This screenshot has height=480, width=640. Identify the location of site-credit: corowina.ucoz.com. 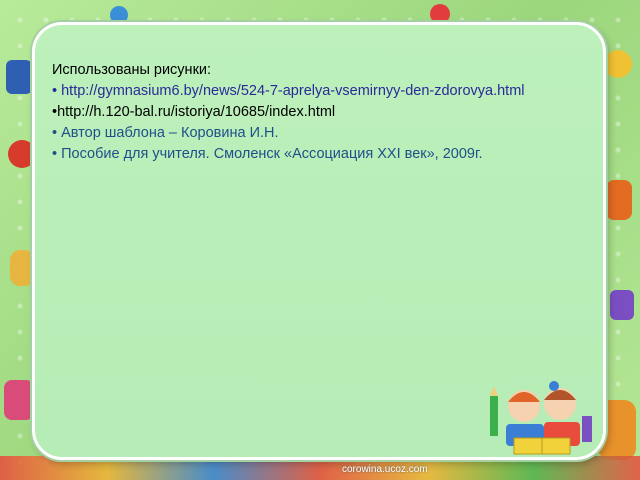
(385, 469).